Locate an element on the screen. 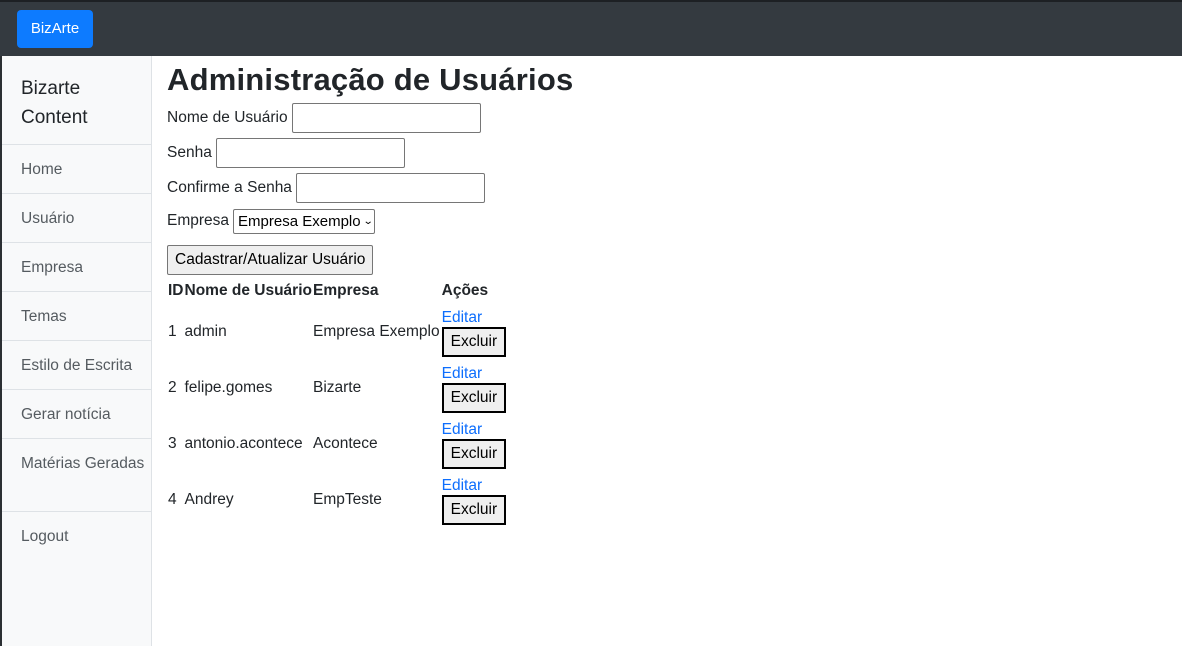 Image resolution: width=1182 pixels, height=646 pixels. brand-button: BizArte is located at coordinates (55, 29).